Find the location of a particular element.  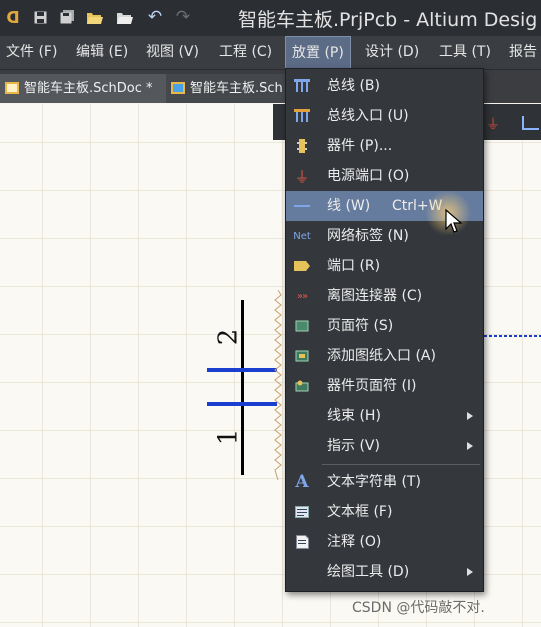

open-project-icon is located at coordinates (125, 17).